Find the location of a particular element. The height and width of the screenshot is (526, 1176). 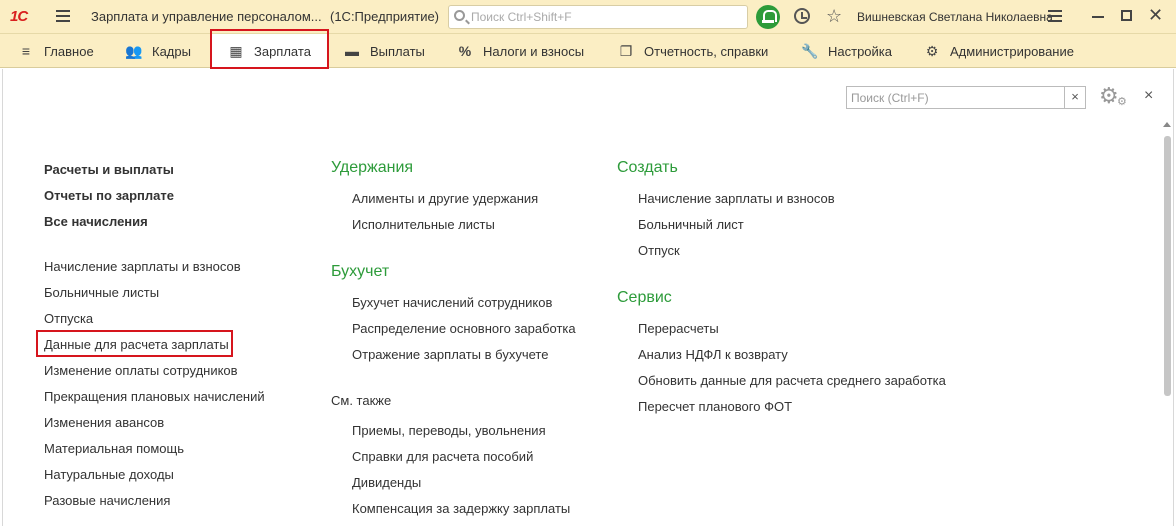

panel-settings-gear-icon: ⚙ is located at coordinates (1109, 96).